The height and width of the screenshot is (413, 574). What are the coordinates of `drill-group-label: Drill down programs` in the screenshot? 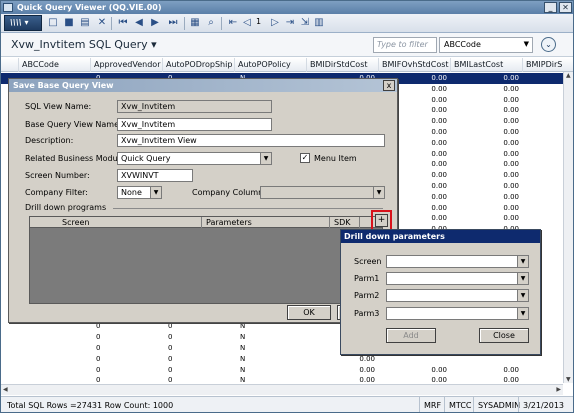 It's located at (66, 207).